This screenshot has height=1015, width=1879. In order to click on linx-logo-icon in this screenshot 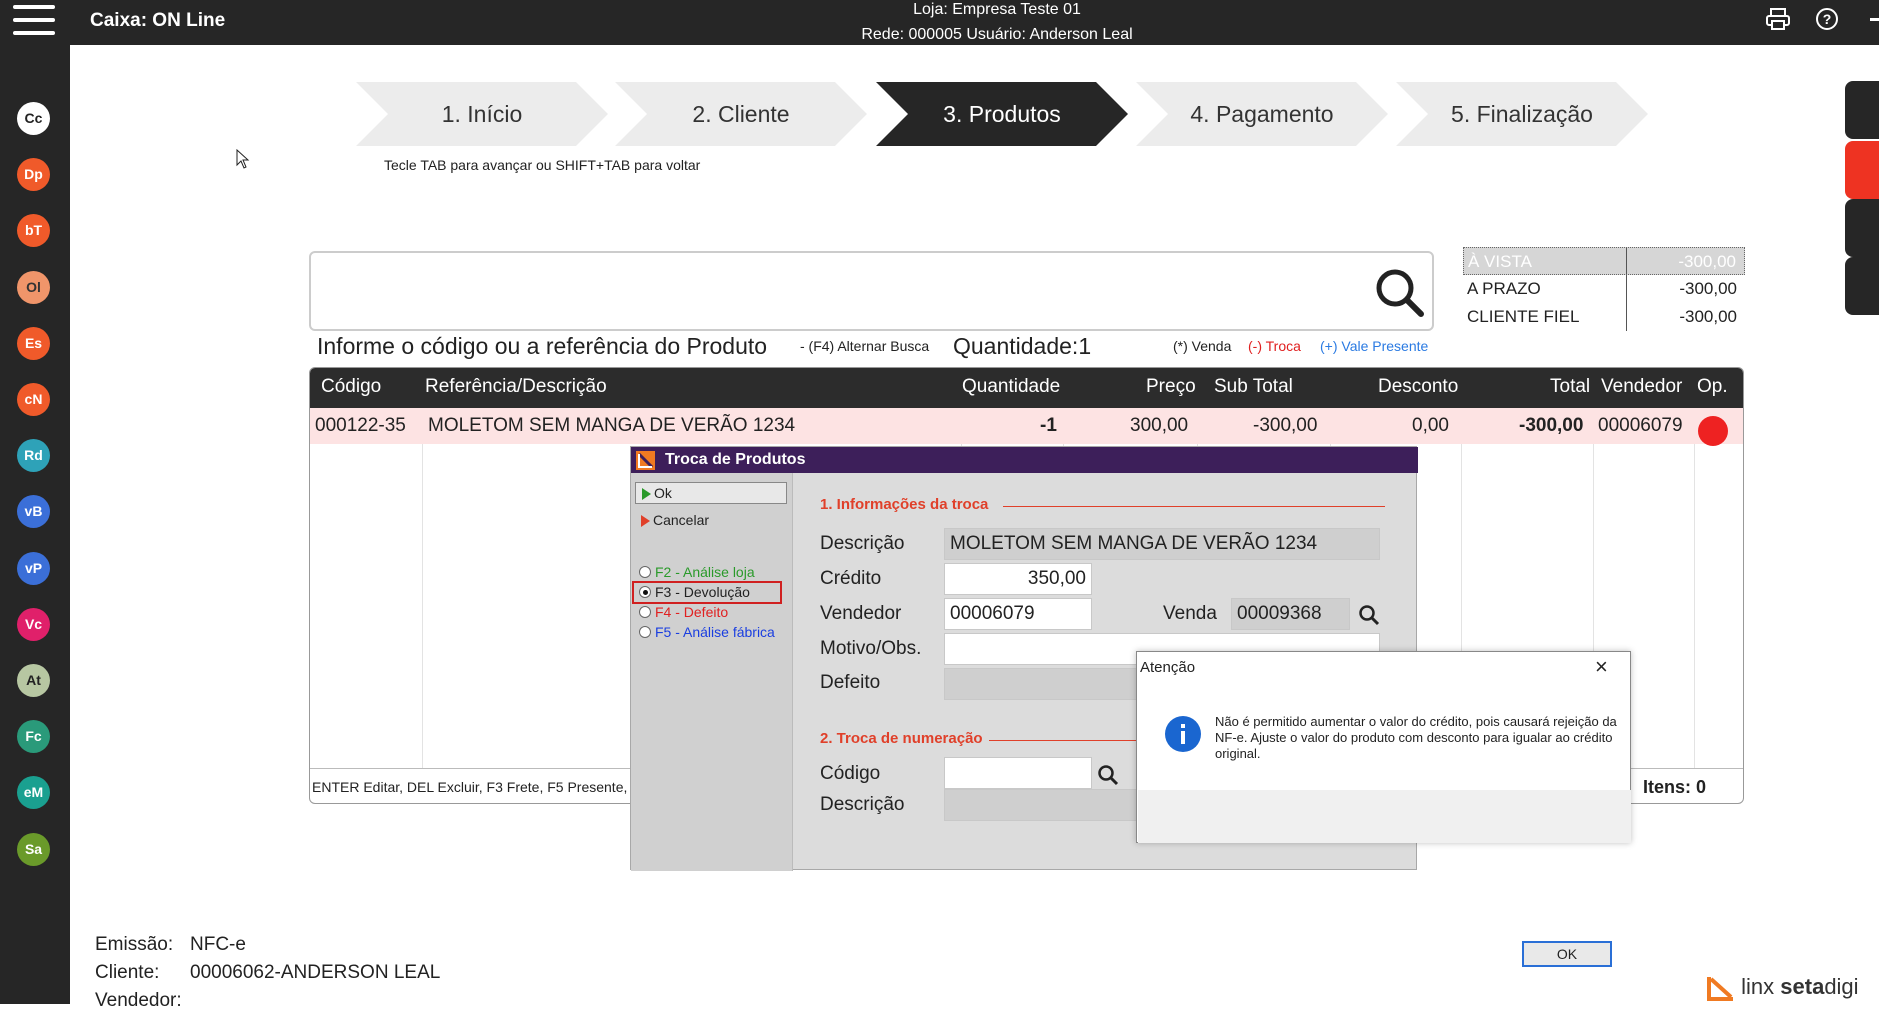, I will do `click(645, 460)`.